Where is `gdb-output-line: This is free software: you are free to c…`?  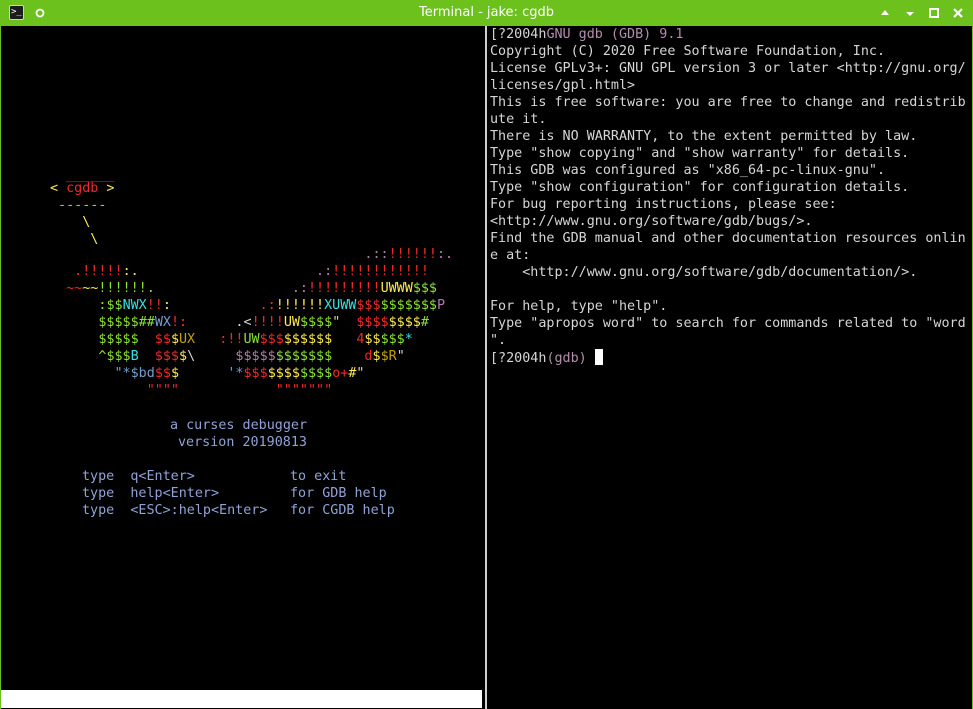 gdb-output-line: This is free software: you are free to c… is located at coordinates (728, 102).